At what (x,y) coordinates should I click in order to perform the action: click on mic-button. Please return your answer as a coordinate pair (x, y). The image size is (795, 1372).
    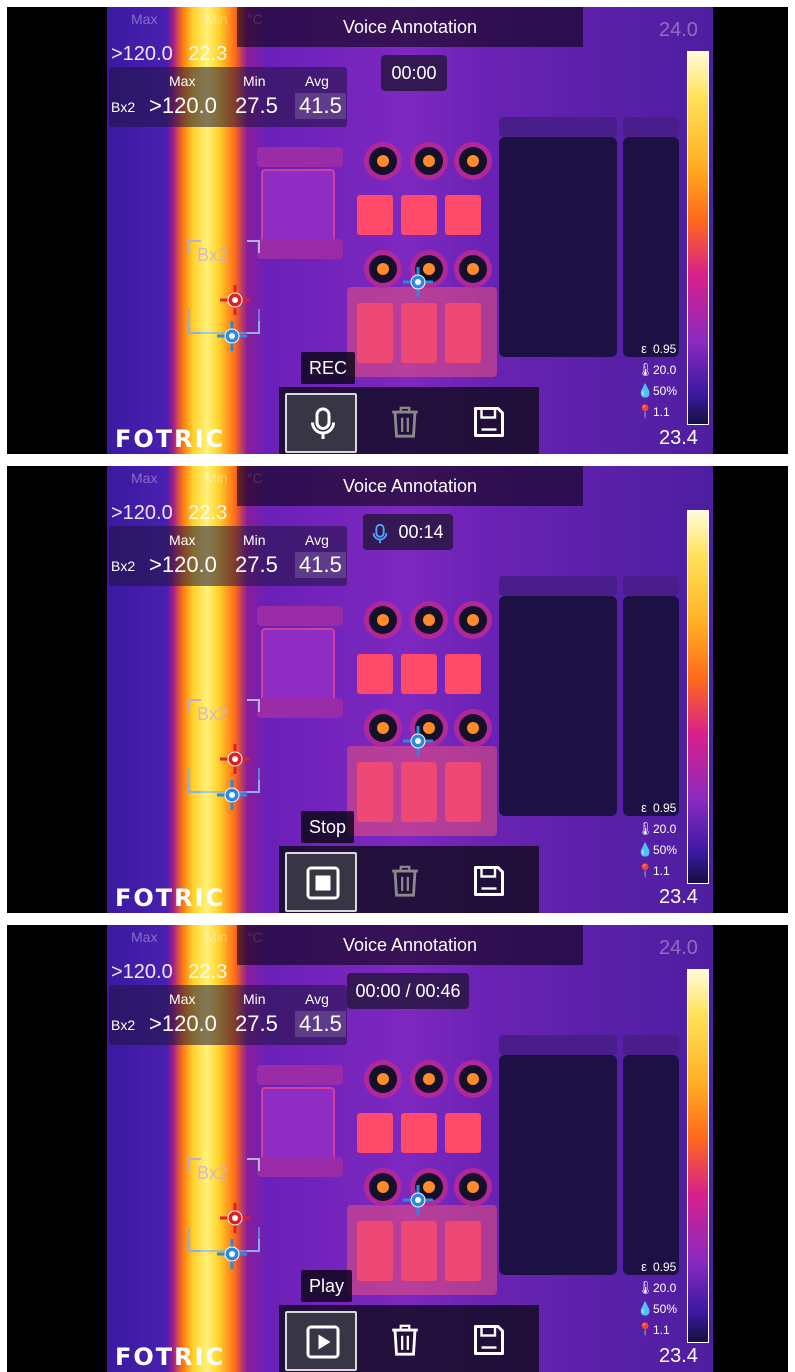
    Looking at the image, I should click on (321, 423).